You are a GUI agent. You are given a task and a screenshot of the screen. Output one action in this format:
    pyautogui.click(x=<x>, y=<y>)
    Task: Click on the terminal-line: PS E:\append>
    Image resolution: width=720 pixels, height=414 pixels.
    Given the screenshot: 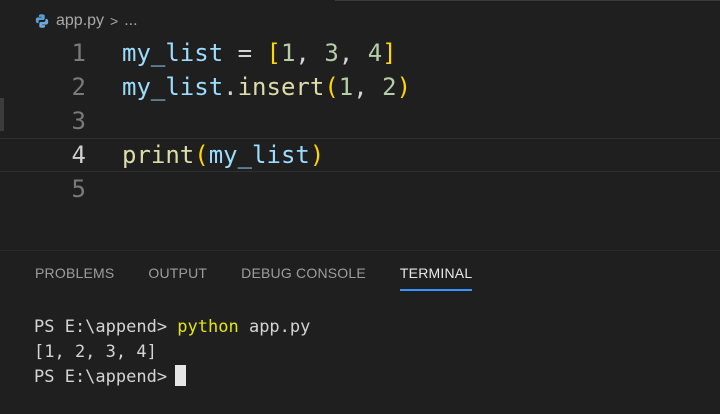 What is the action you would take?
    pyautogui.click(x=172, y=377)
    